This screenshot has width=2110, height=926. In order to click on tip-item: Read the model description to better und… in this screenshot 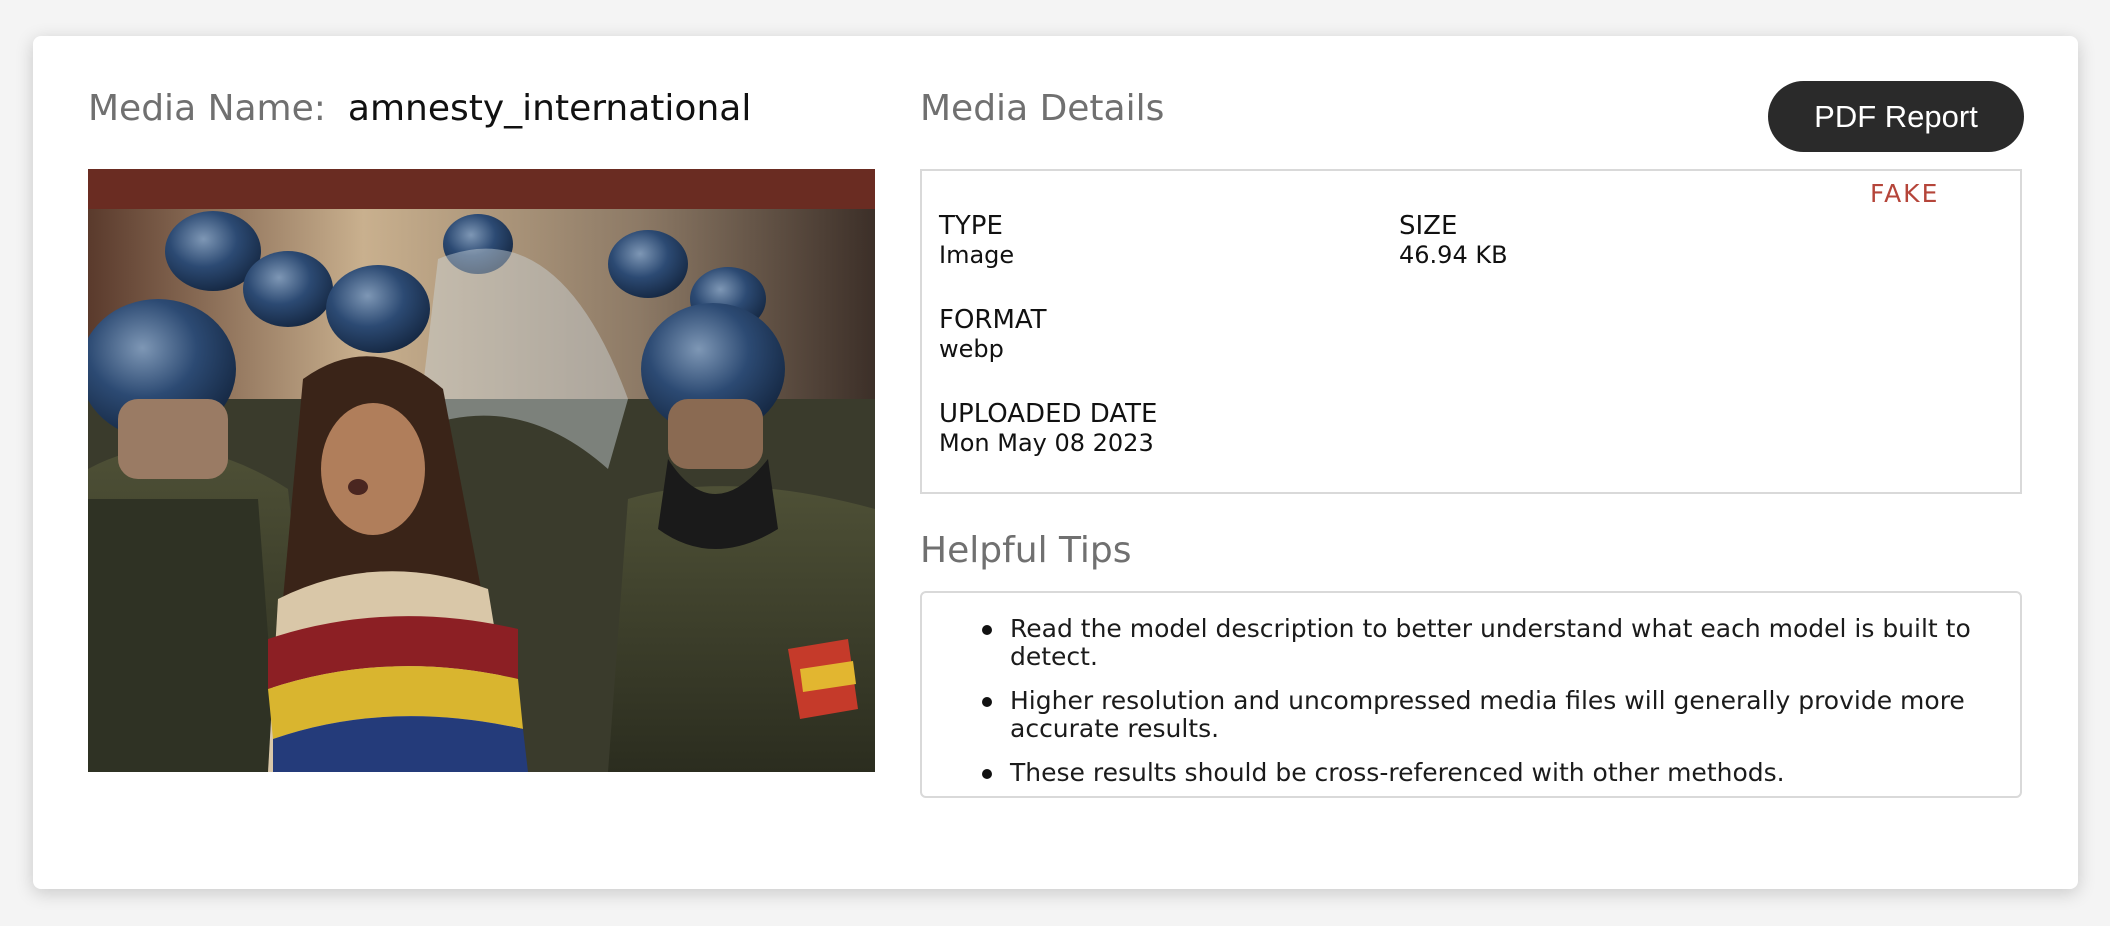, I will do `click(1471, 643)`.